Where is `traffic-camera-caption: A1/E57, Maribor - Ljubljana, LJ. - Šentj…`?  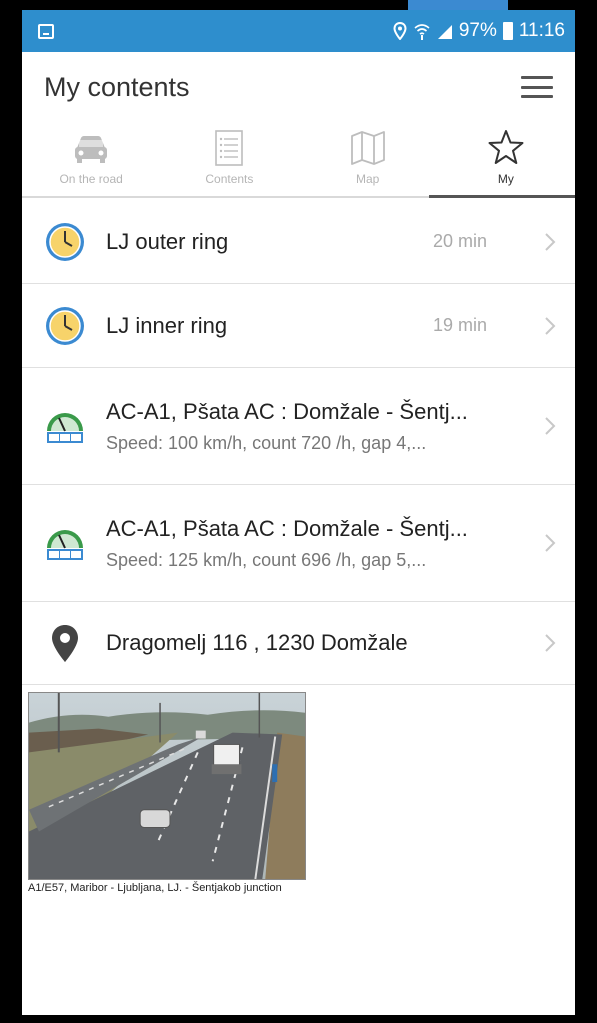
traffic-camera-caption: A1/E57, Maribor - Ljubljana, LJ. - Šentj… is located at coordinates (155, 888).